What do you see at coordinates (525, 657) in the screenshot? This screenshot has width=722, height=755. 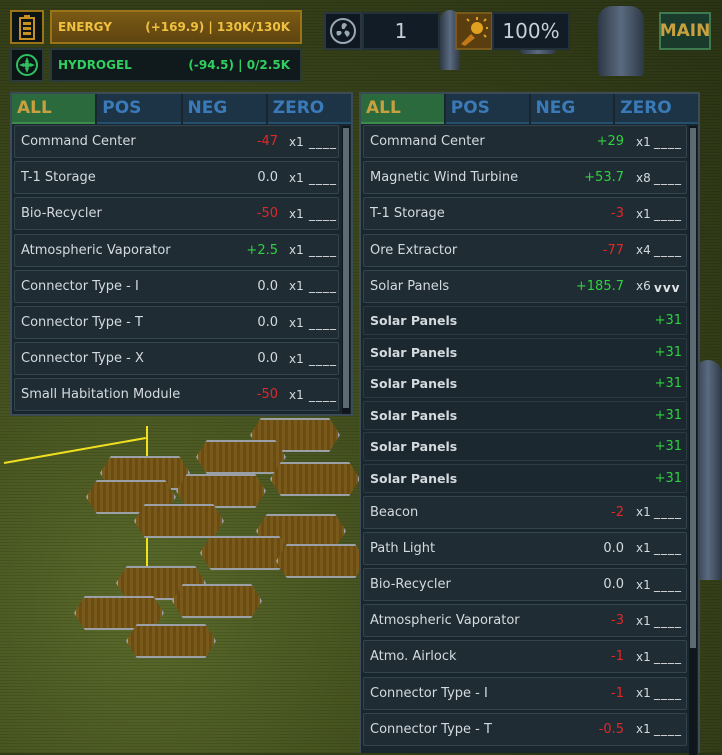 I see `list-item: Atmo. Airlock -1 x1 ____` at bounding box center [525, 657].